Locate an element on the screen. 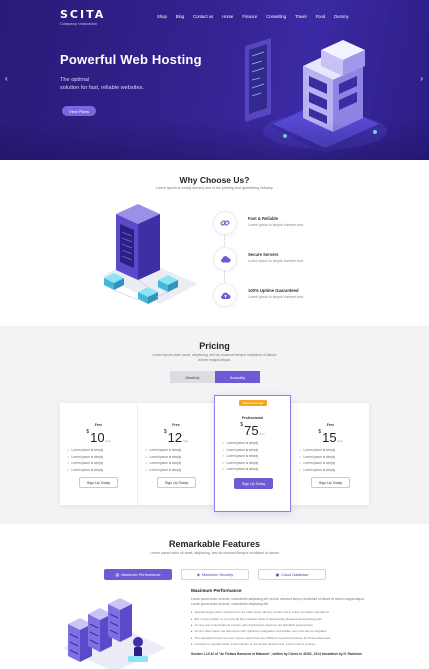  slider-next-icon: › is located at coordinates (421, 78).